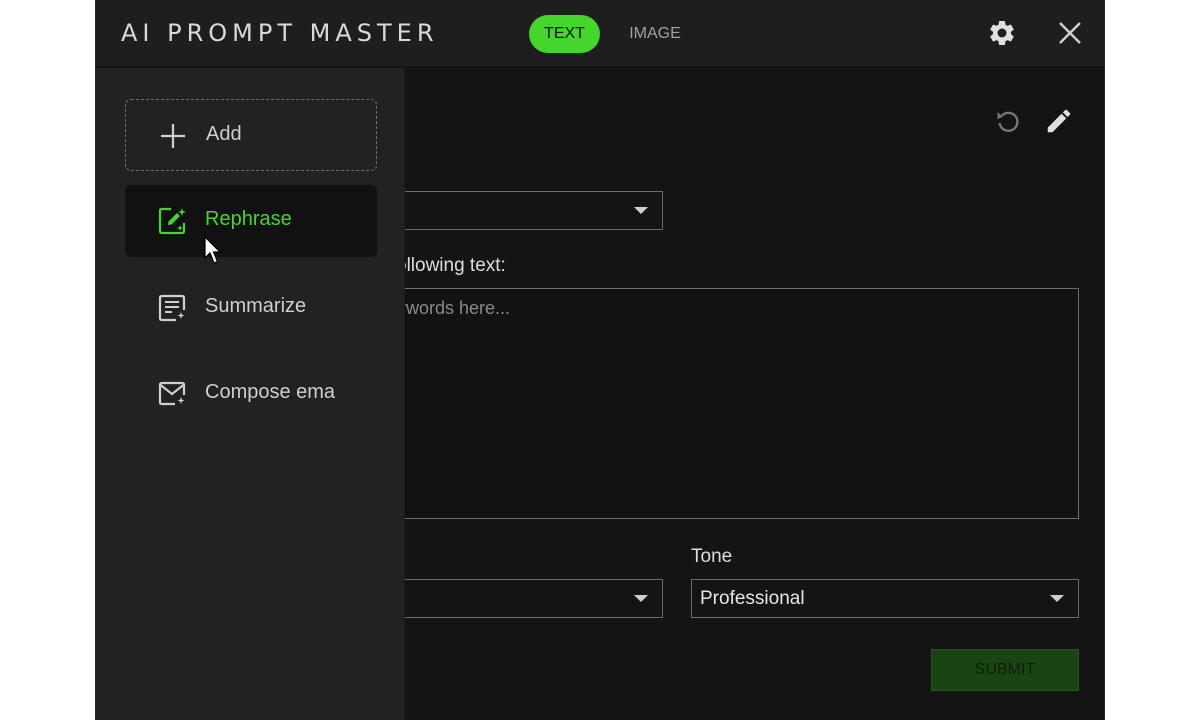  I want to click on tone-select: Professional, so click(885, 598).